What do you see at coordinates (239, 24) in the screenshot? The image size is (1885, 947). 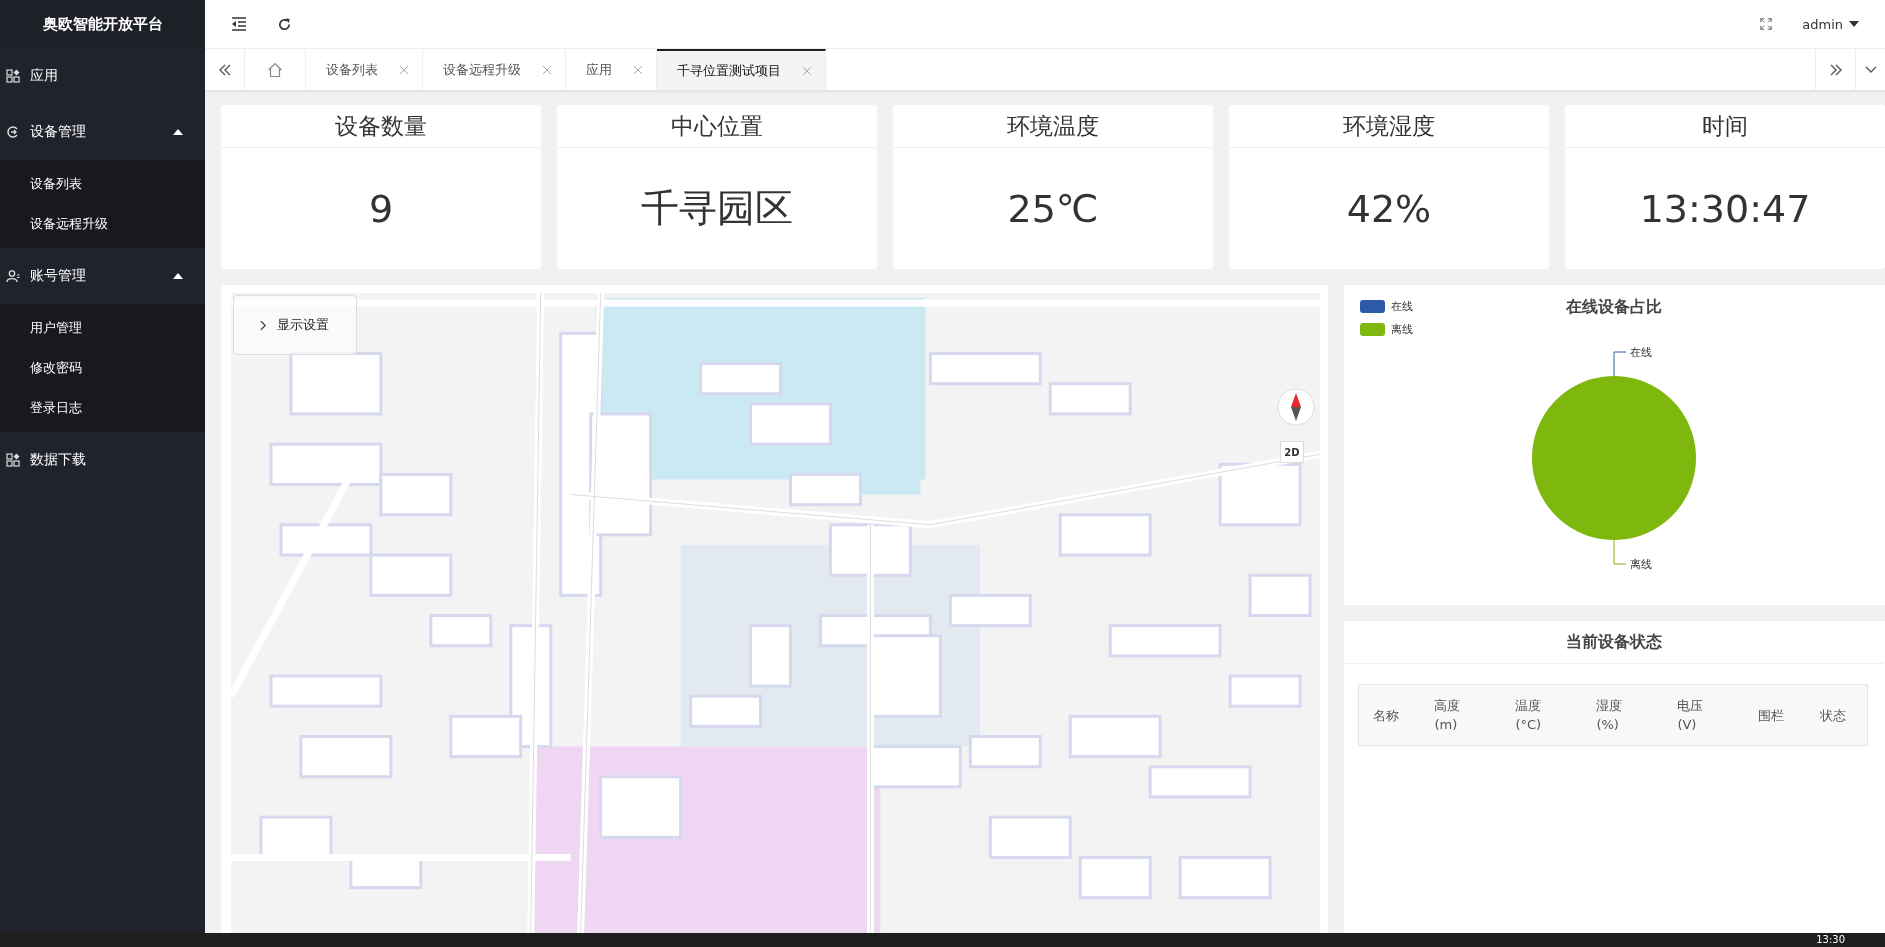 I see `collapse-menu-icon` at bounding box center [239, 24].